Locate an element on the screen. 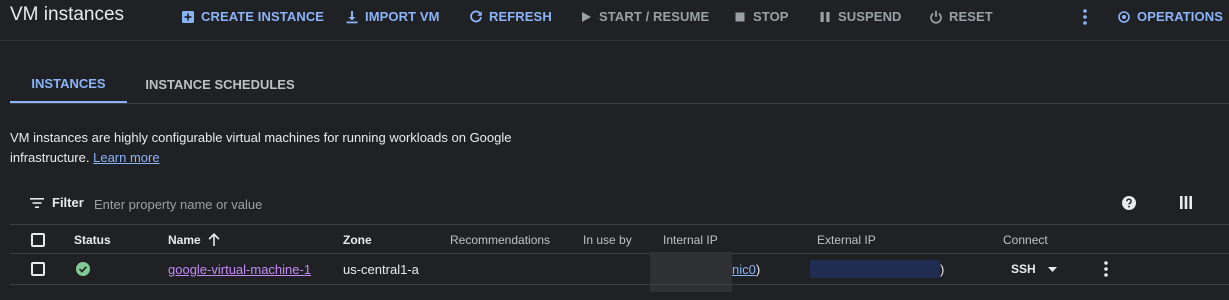  row-checkbox is located at coordinates (38, 269).